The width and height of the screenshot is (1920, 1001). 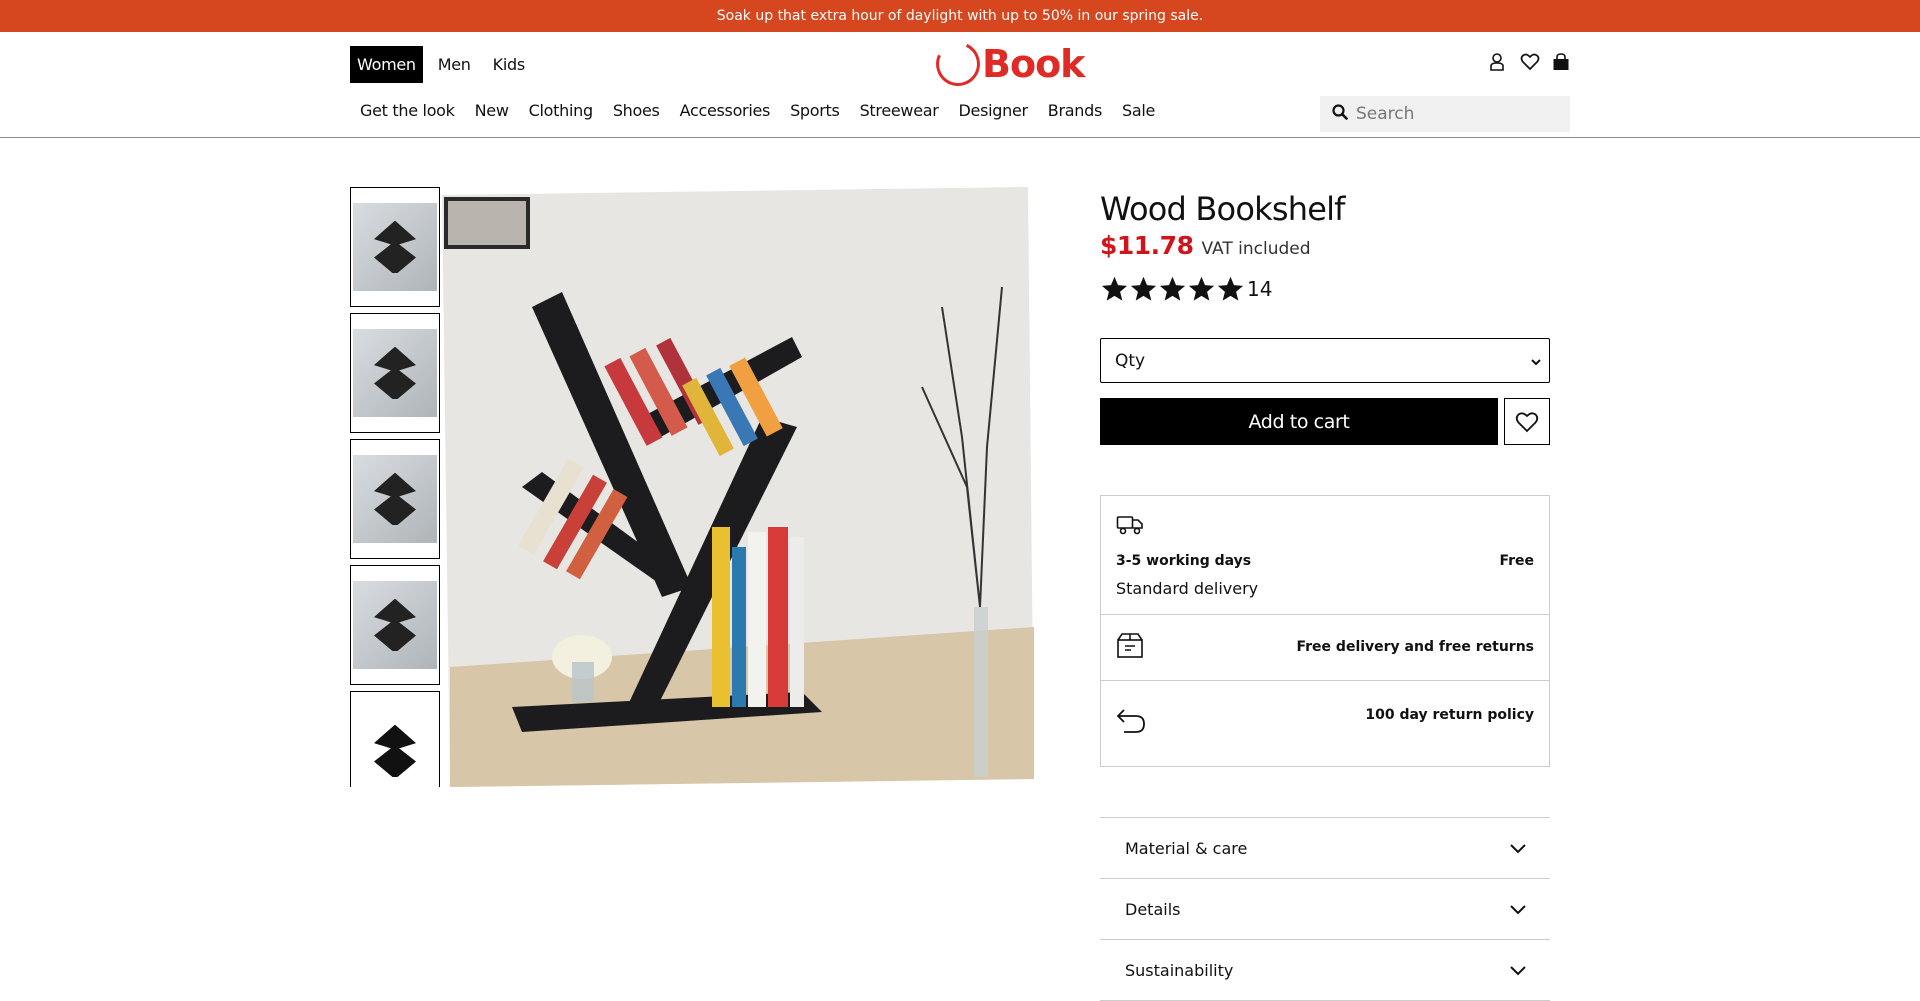 What do you see at coordinates (993, 117) in the screenshot?
I see `nav-designer: Designer` at bounding box center [993, 117].